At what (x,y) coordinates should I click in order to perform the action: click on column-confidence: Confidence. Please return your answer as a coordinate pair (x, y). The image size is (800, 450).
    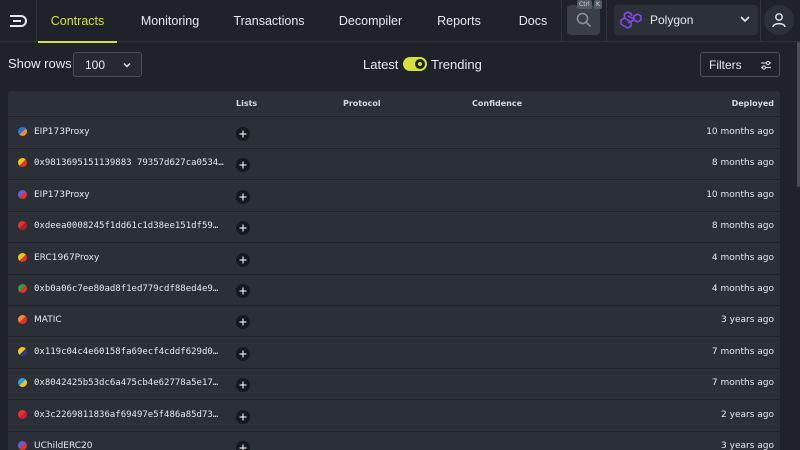
    Looking at the image, I should click on (497, 103).